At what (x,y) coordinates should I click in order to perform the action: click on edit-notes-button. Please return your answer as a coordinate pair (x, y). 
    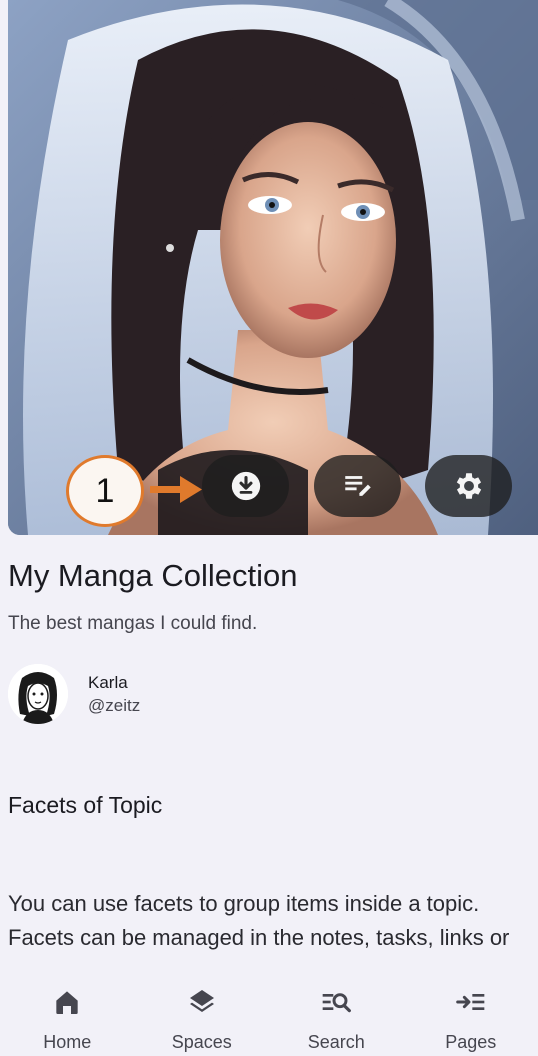
    Looking at the image, I should click on (357, 486).